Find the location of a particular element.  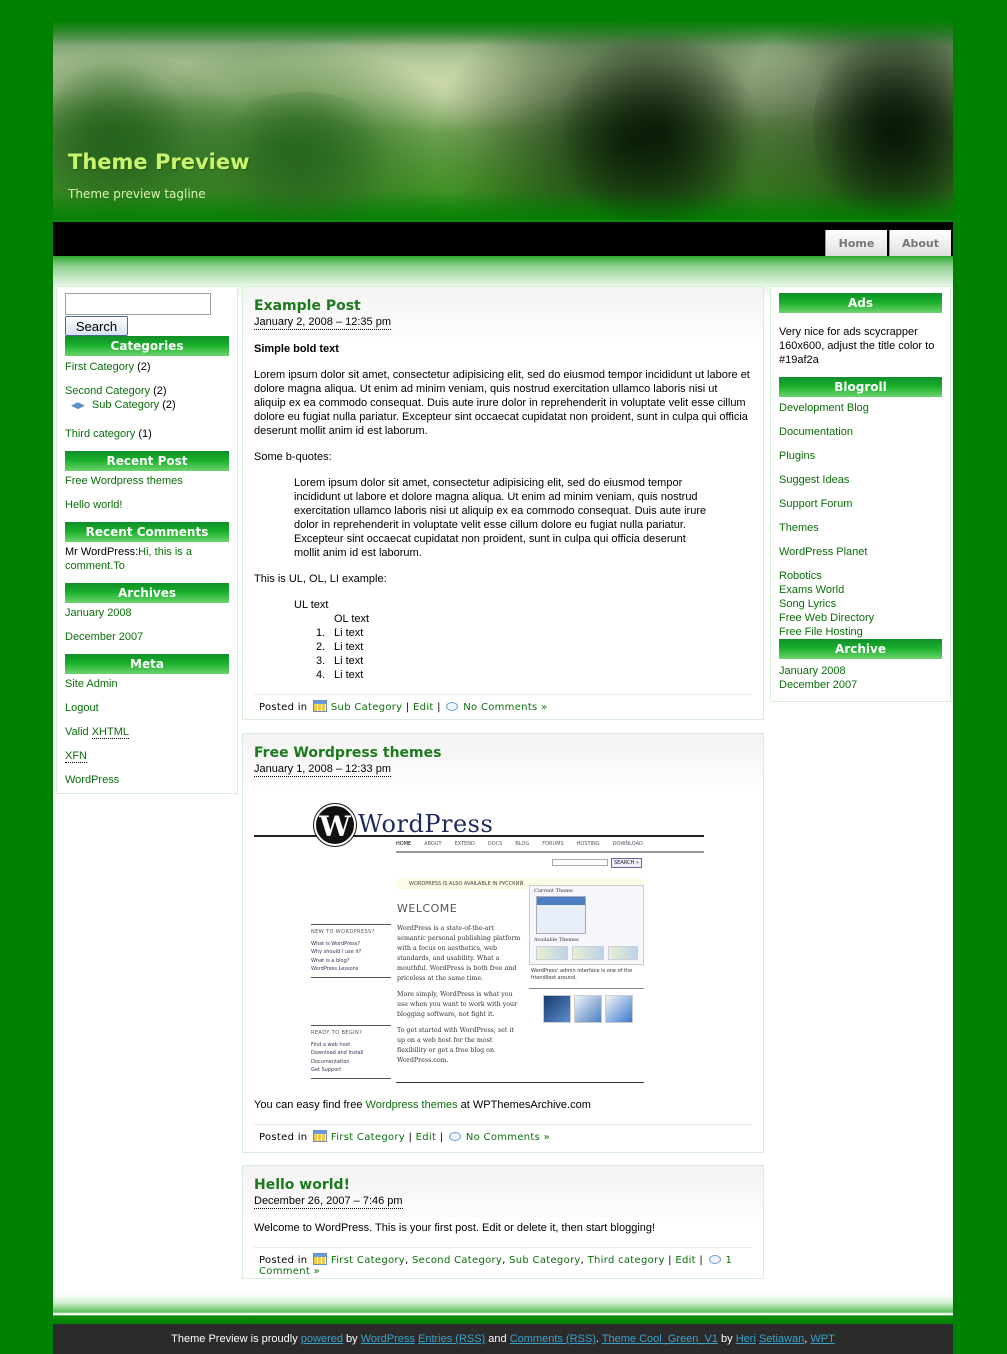

header-landscape-shape is located at coordinates (658, 126).